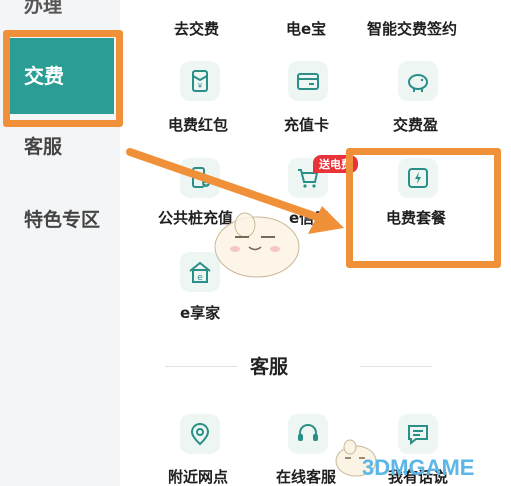 Image resolution: width=511 pixels, height=486 pixels. I want to click on map-pin-icon, so click(200, 434).